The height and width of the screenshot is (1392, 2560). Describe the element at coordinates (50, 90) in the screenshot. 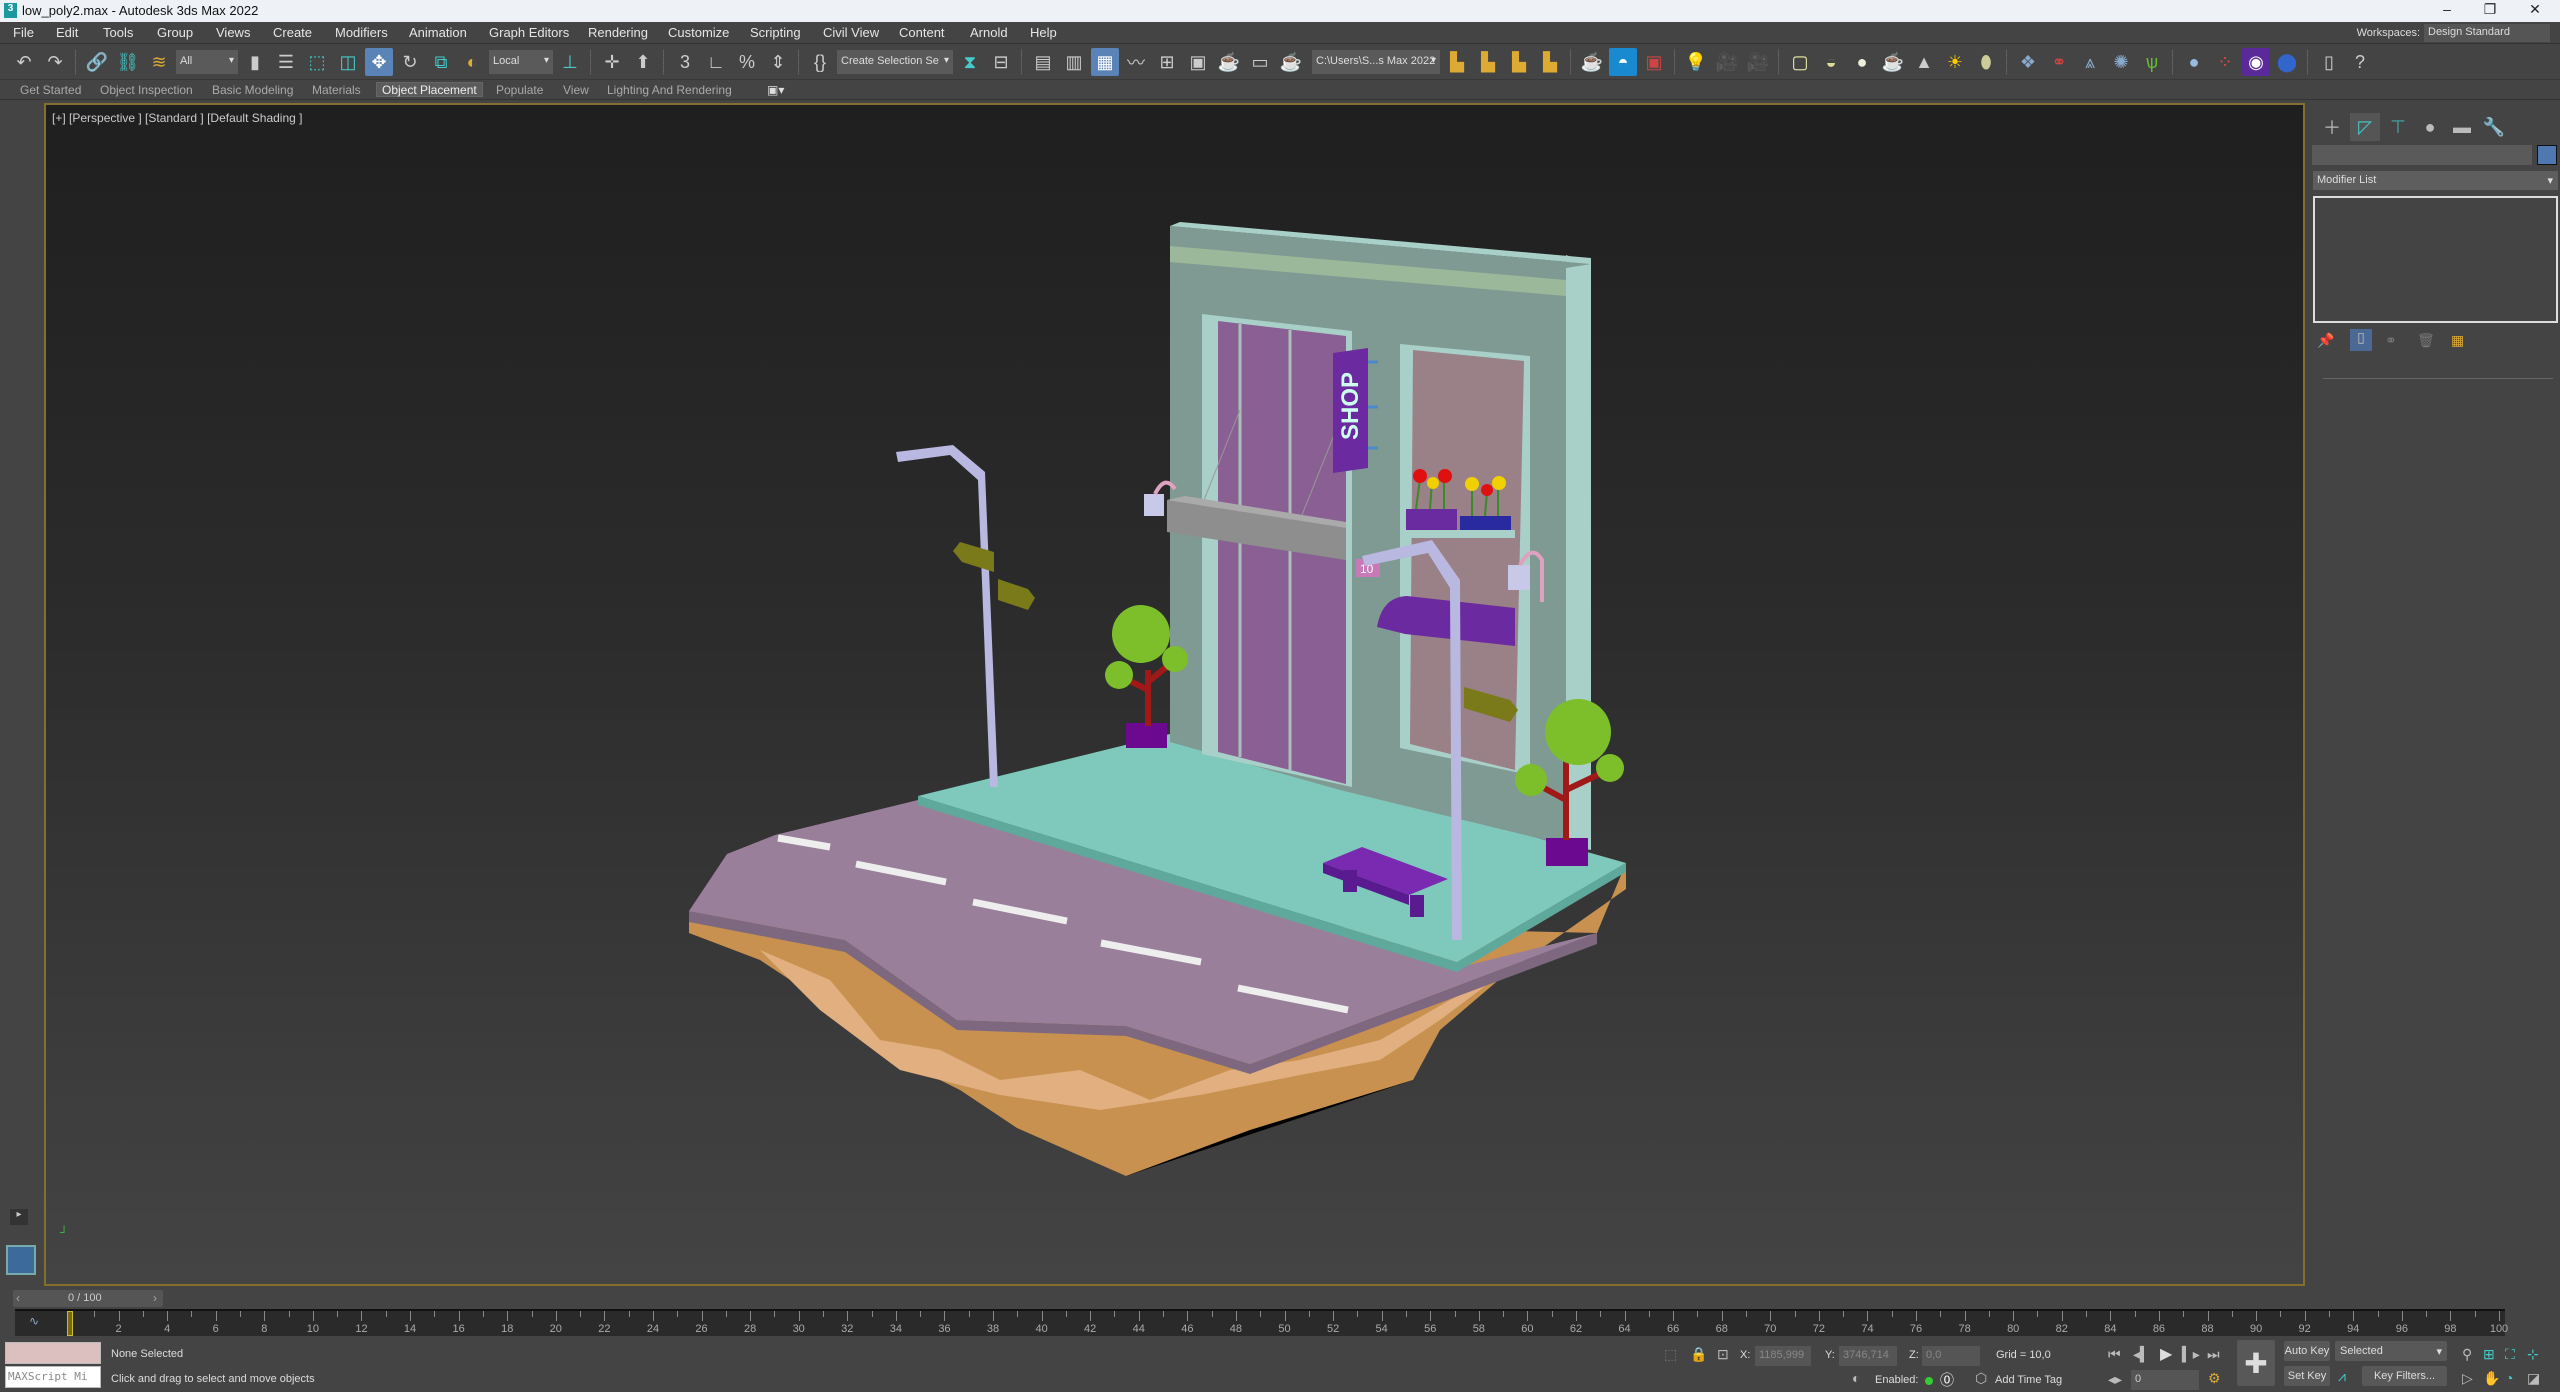

I see `tab-get-started: Get Started` at that location.